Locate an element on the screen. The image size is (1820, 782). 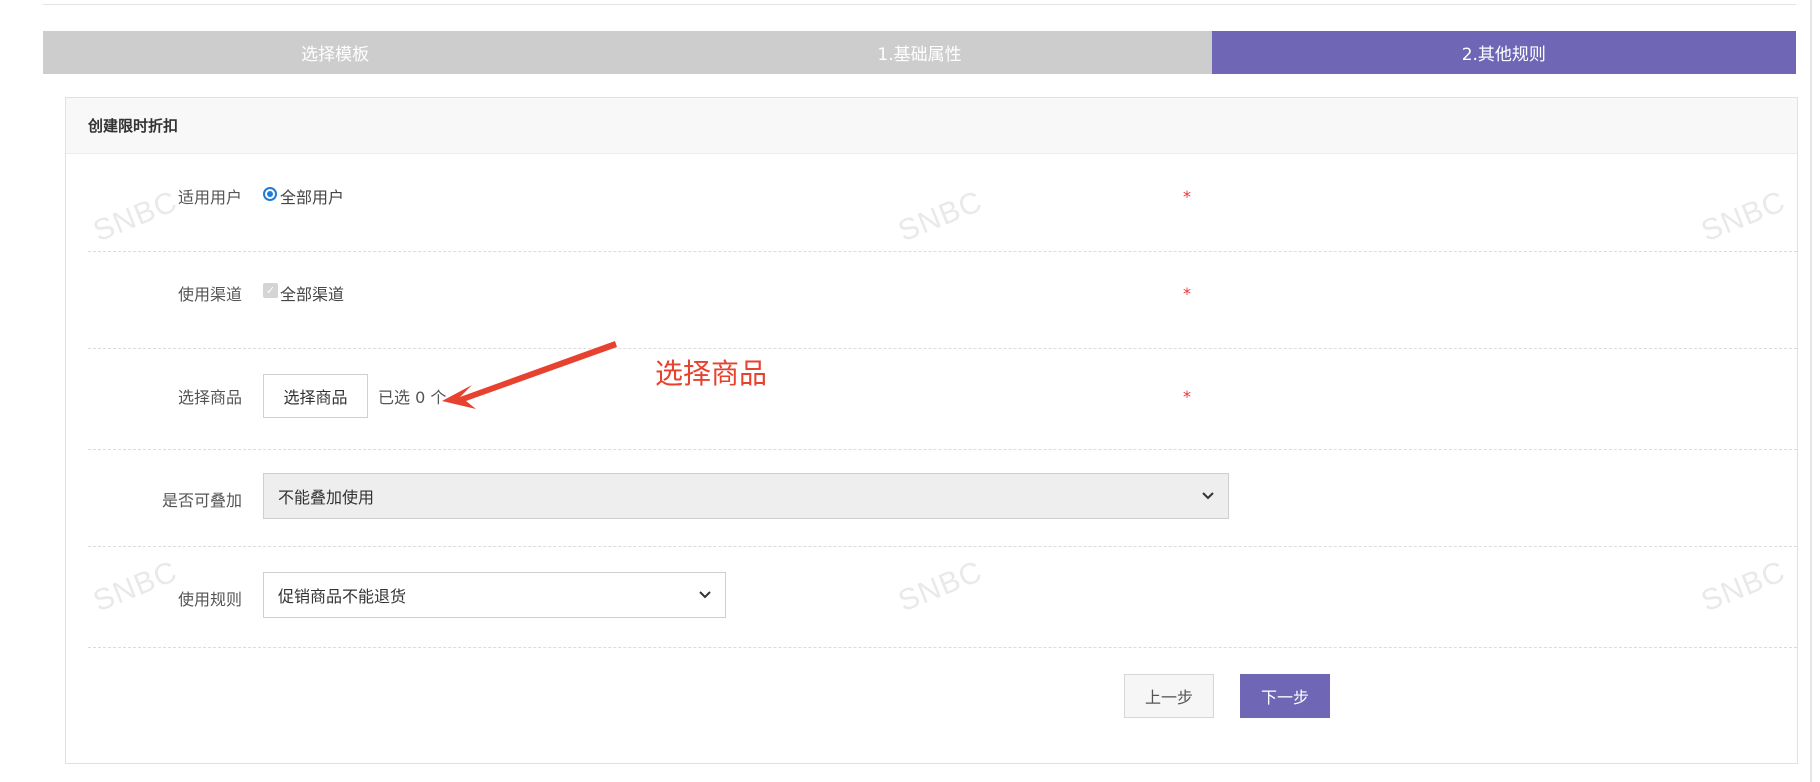
row-stackable: 是否可叠加 不能叠加使用 is located at coordinates (942, 498).